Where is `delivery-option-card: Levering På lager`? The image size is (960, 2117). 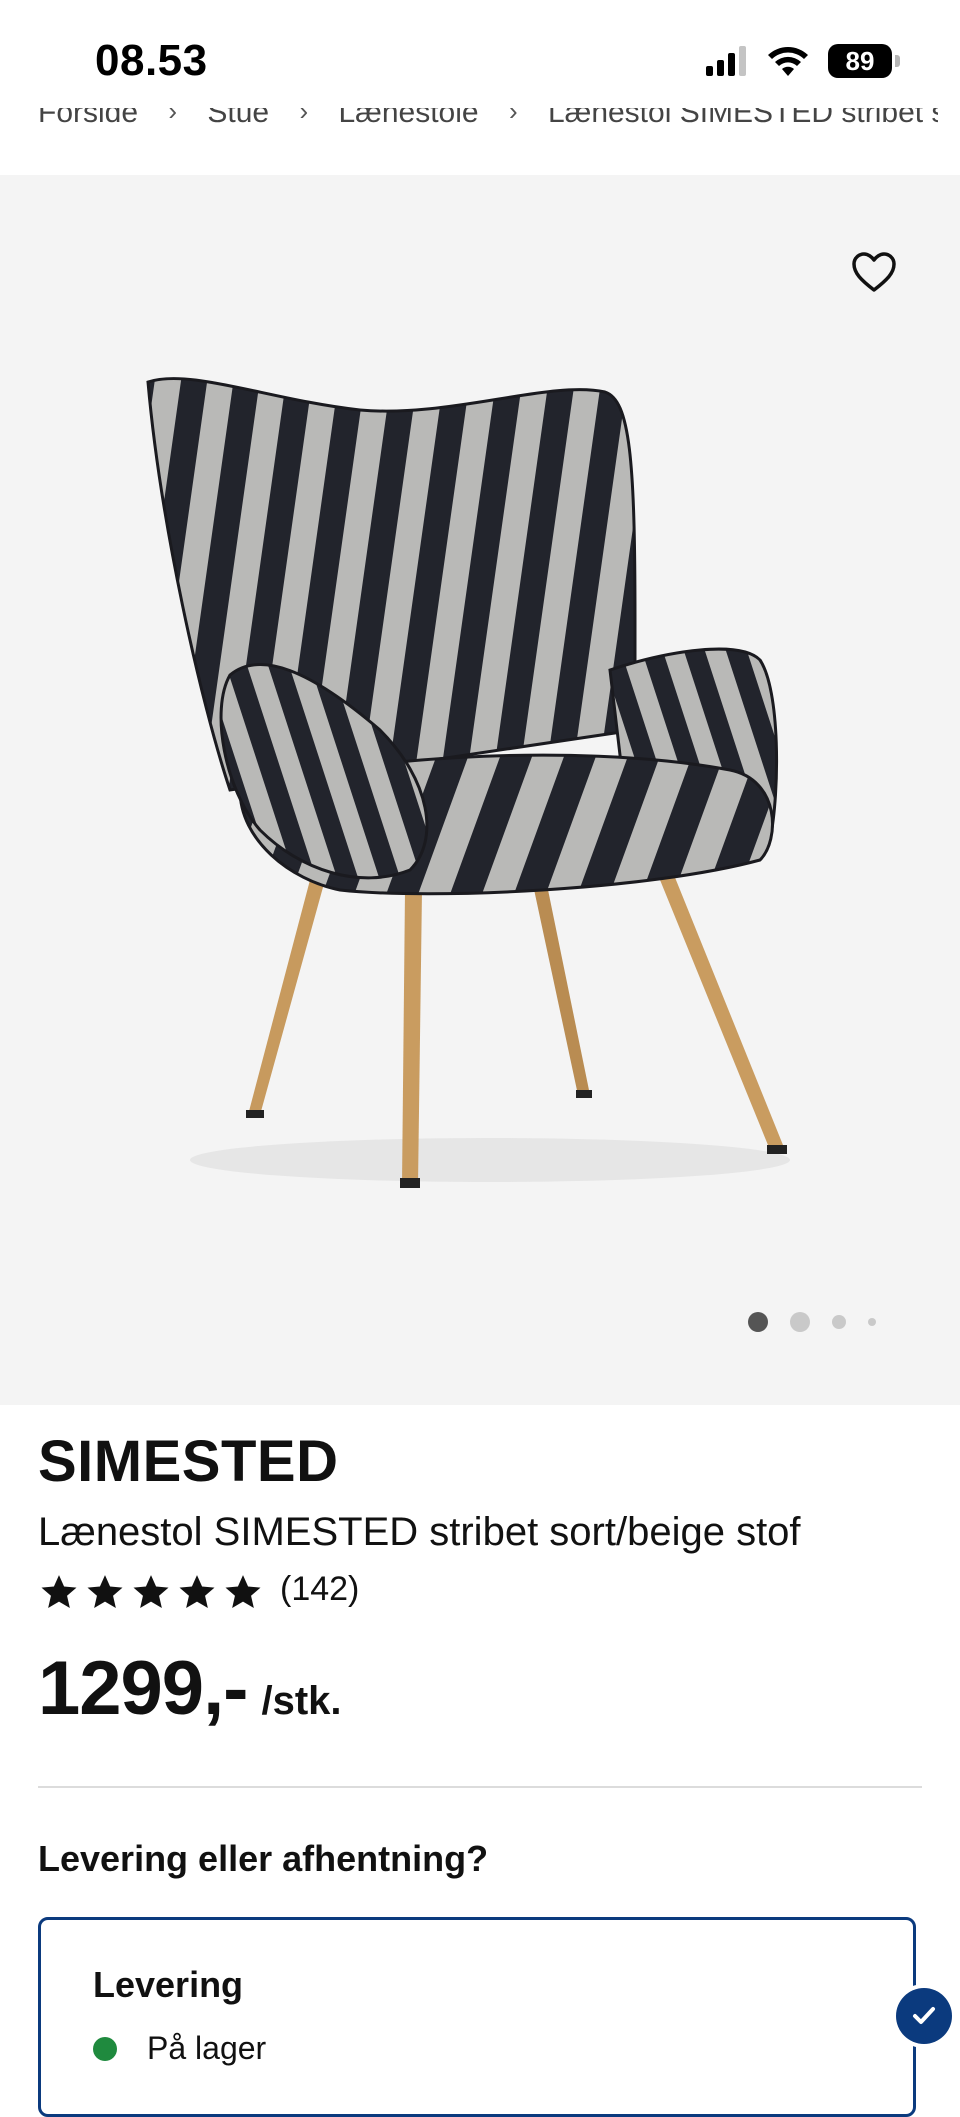 delivery-option-card: Levering På lager is located at coordinates (477, 2017).